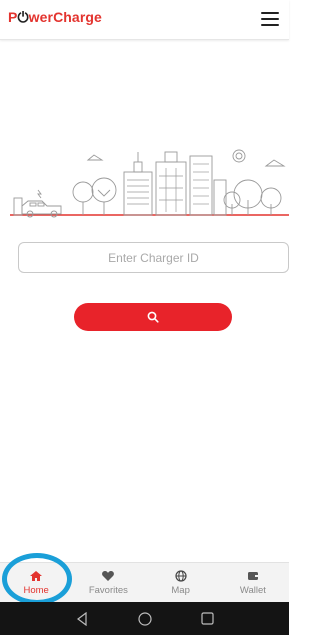 The width and height of the screenshot is (320, 635). Describe the element at coordinates (180, 590) in the screenshot. I see `nav-map-label: Map` at that location.